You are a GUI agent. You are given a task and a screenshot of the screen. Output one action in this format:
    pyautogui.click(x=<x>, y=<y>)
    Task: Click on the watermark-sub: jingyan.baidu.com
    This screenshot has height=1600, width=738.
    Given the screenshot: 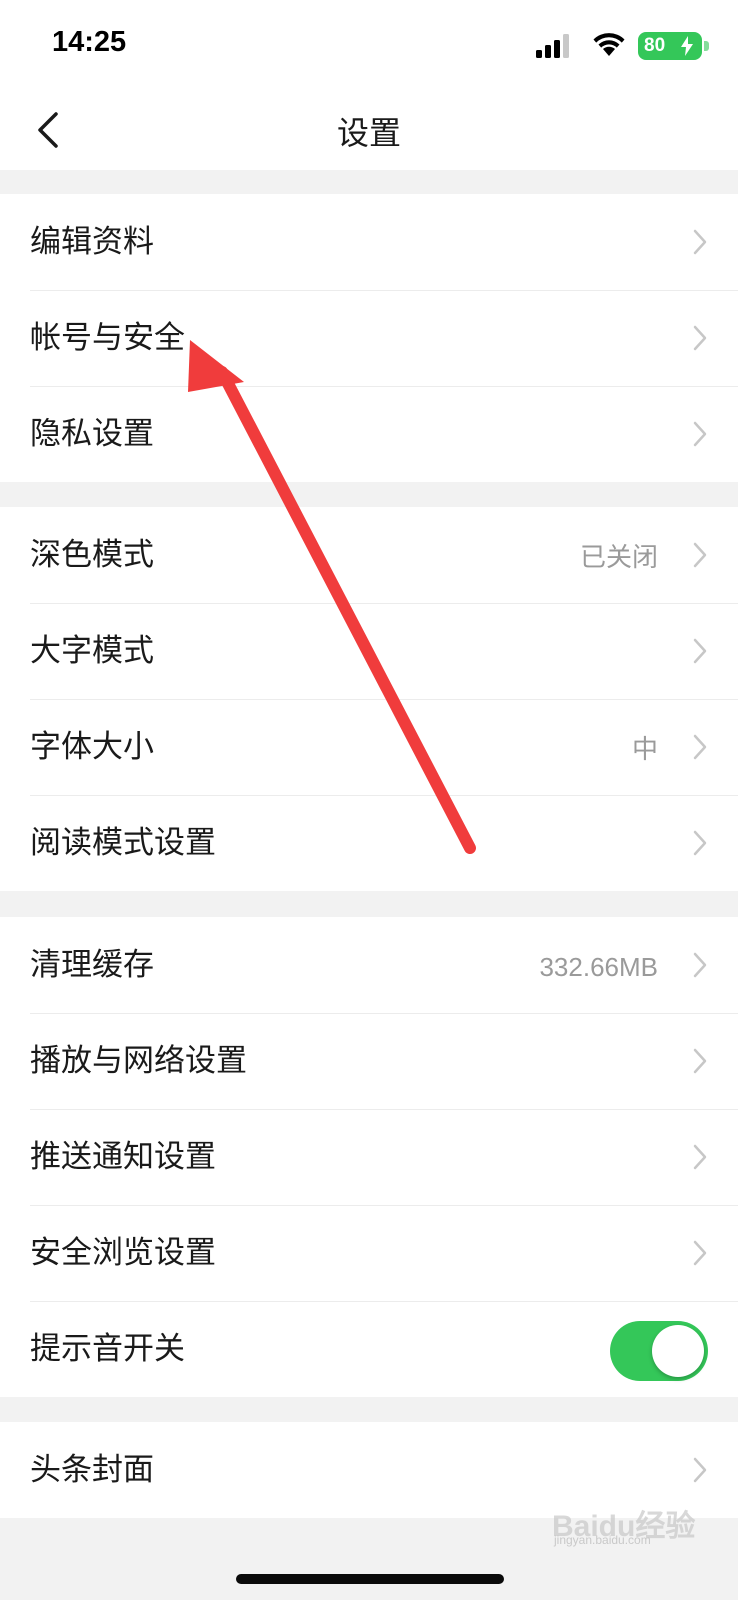 What is the action you would take?
    pyautogui.click(x=602, y=1540)
    